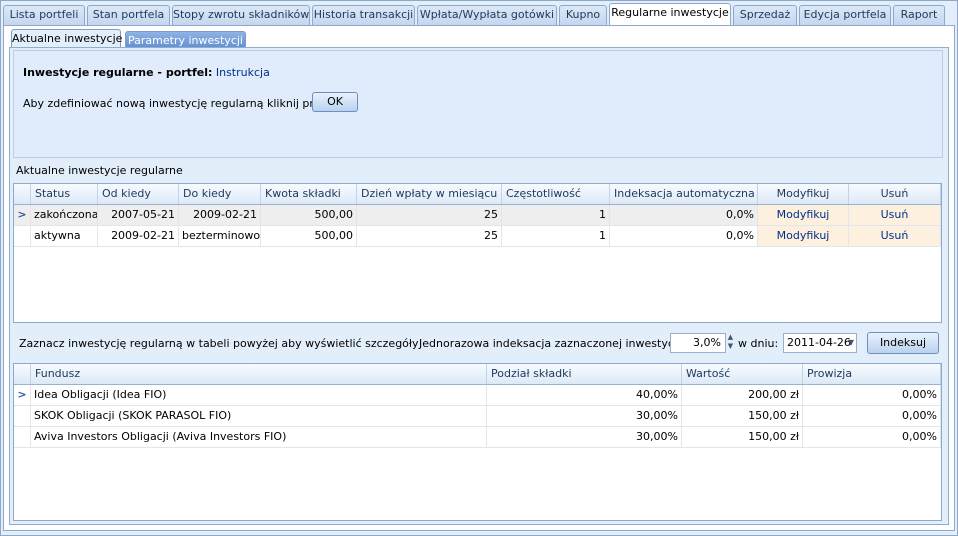 The height and width of the screenshot is (536, 958). What do you see at coordinates (429, 194) in the screenshot?
I see `col-dzien-wplaty: Dzień wpłaty w miesiącu` at bounding box center [429, 194].